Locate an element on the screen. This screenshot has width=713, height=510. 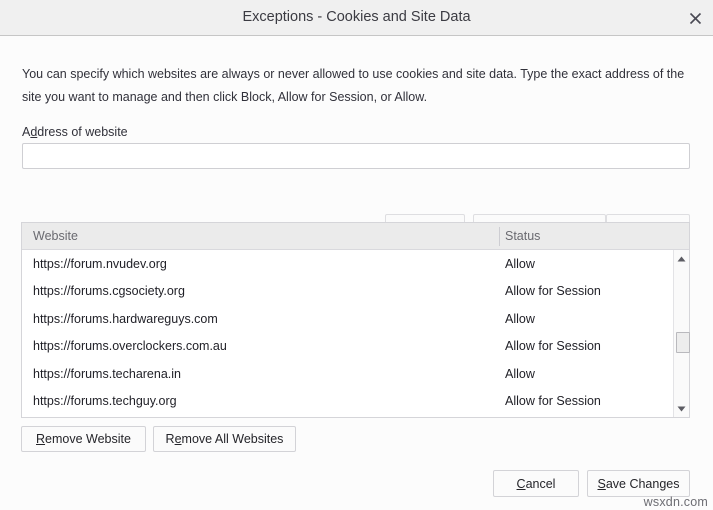
watermark: wsxdn.com is located at coordinates (675, 502).